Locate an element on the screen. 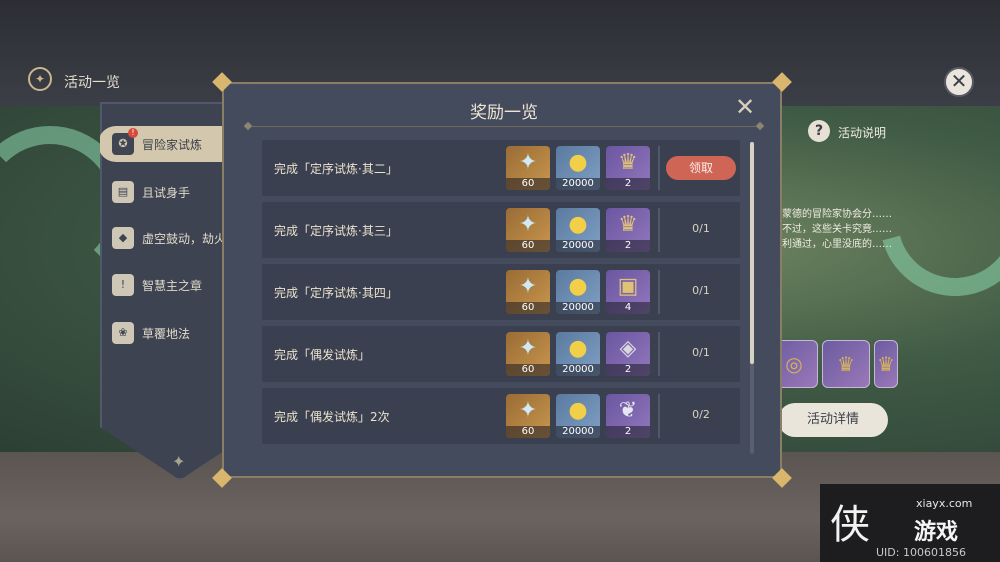  help-icon: ? is located at coordinates (819, 131).